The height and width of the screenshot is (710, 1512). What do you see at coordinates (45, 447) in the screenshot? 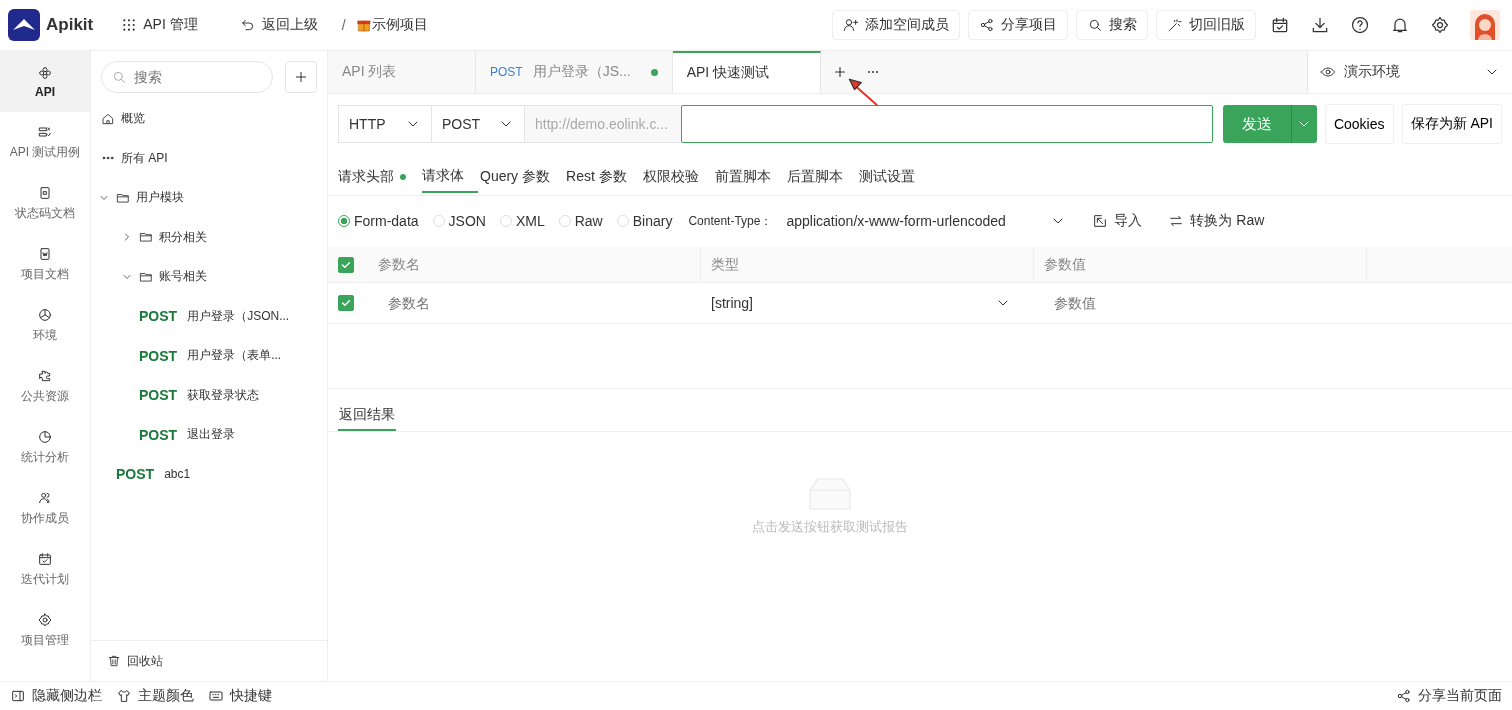
I see `nav-item: 统计分析` at bounding box center [45, 447].